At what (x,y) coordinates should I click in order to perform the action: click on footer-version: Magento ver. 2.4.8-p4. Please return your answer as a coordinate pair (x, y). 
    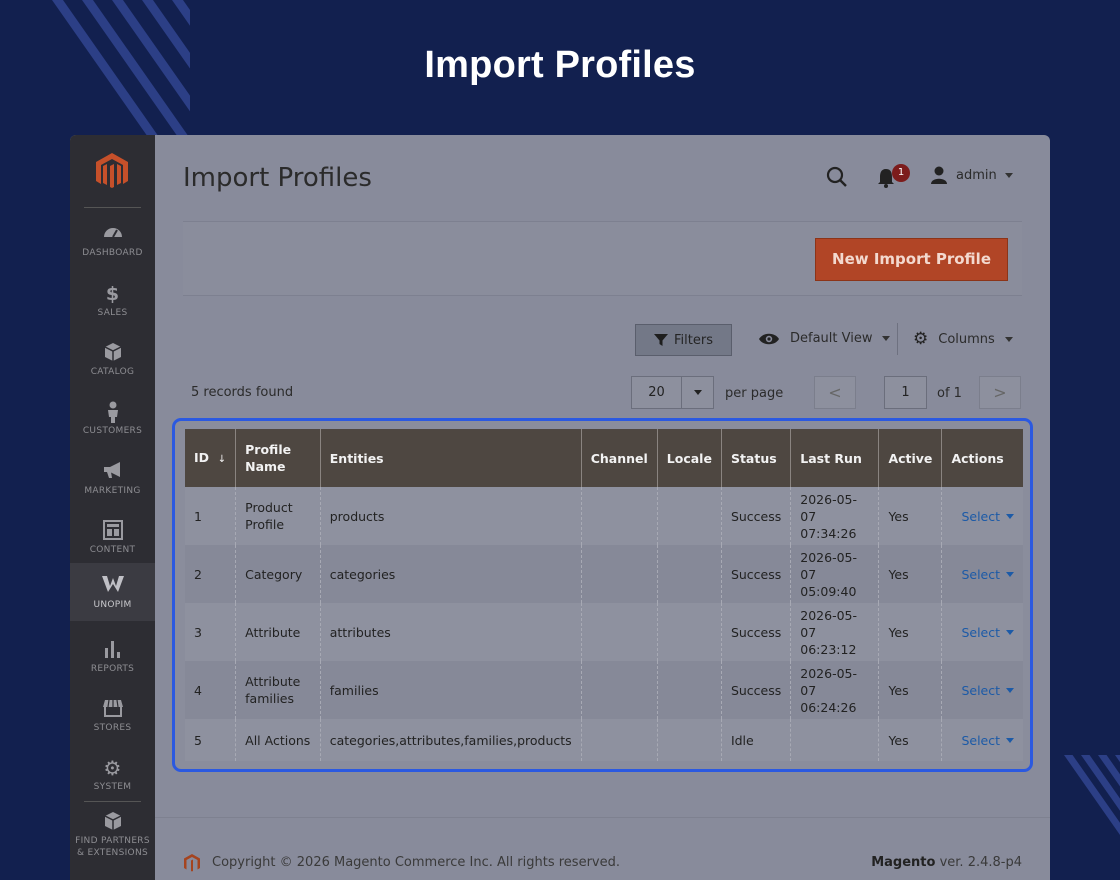
    Looking at the image, I should click on (946, 862).